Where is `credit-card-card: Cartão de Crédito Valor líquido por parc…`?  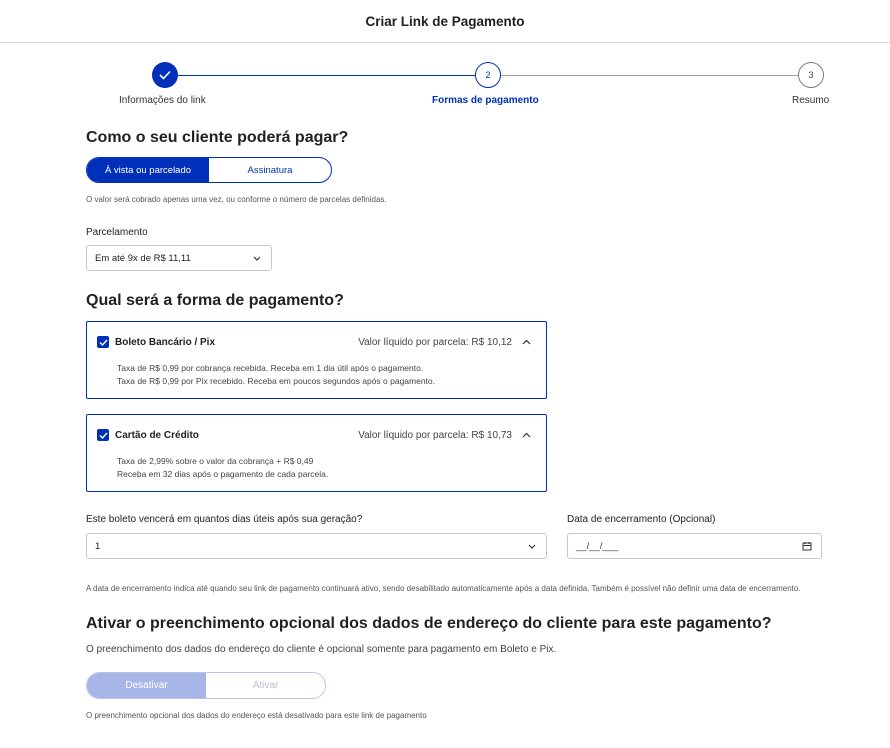
credit-card-card: Cartão de Crédito Valor líquido por parc… is located at coordinates (316, 453).